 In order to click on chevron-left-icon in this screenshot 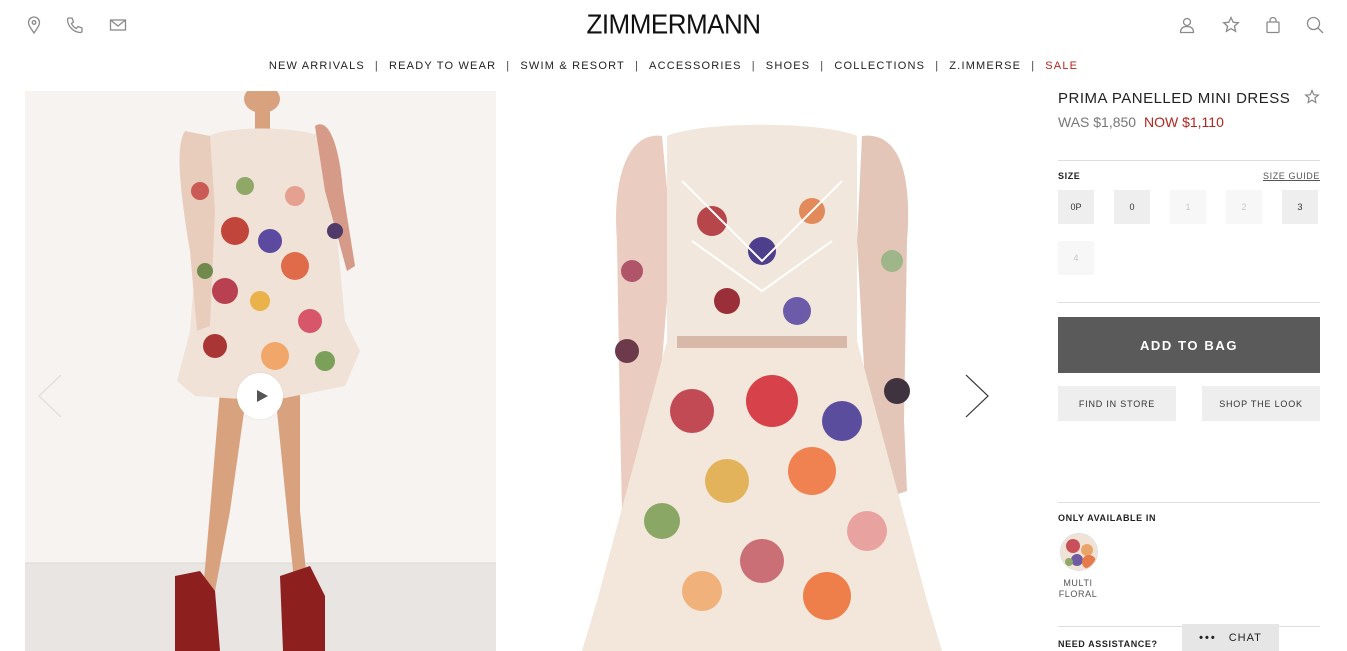, I will do `click(50, 396)`.